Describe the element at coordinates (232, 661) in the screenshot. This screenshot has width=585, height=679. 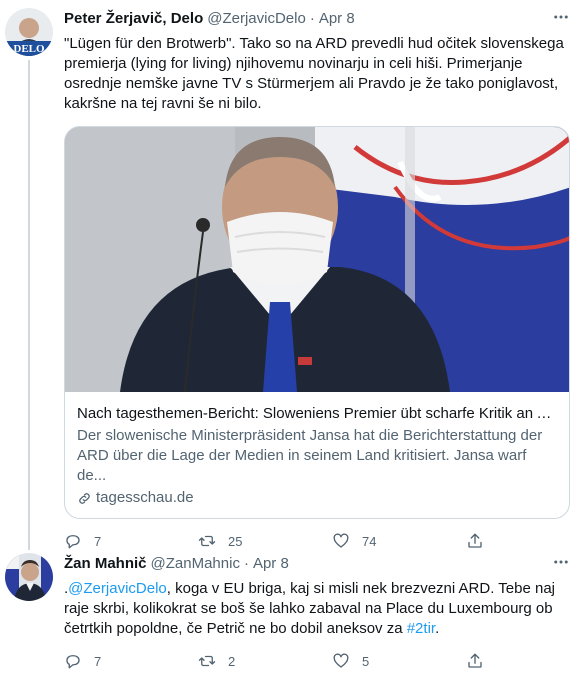
I see `retweet-count: 2` at that location.